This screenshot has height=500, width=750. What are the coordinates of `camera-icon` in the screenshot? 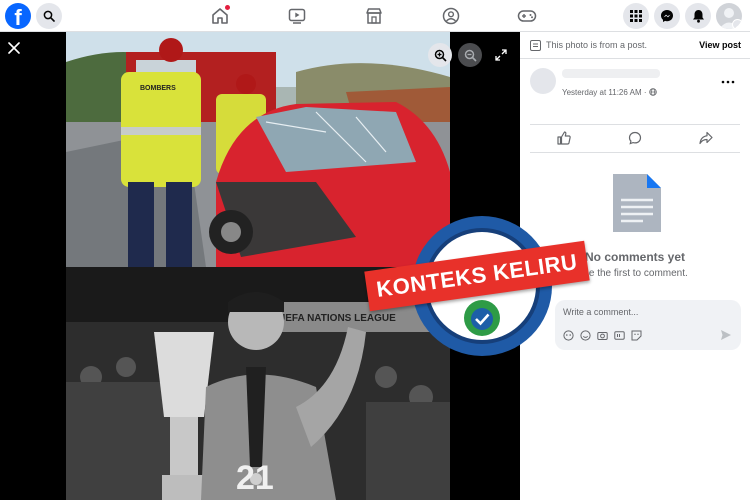 It's located at (602, 335).